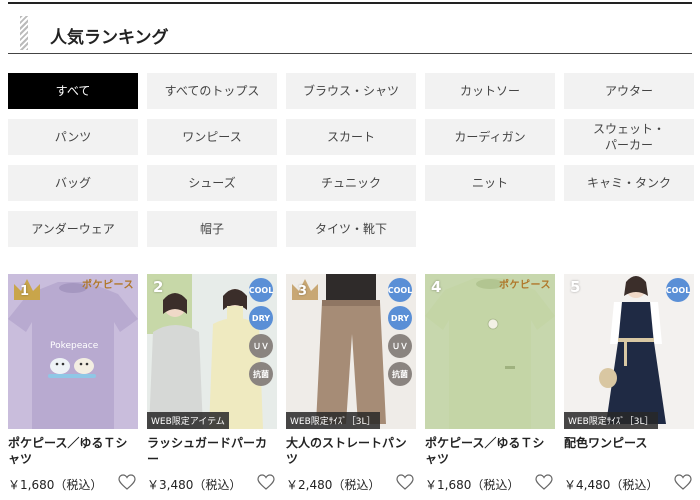  What do you see at coordinates (490, 137) in the screenshot?
I see `category-cardigan: カーディガン` at bounding box center [490, 137].